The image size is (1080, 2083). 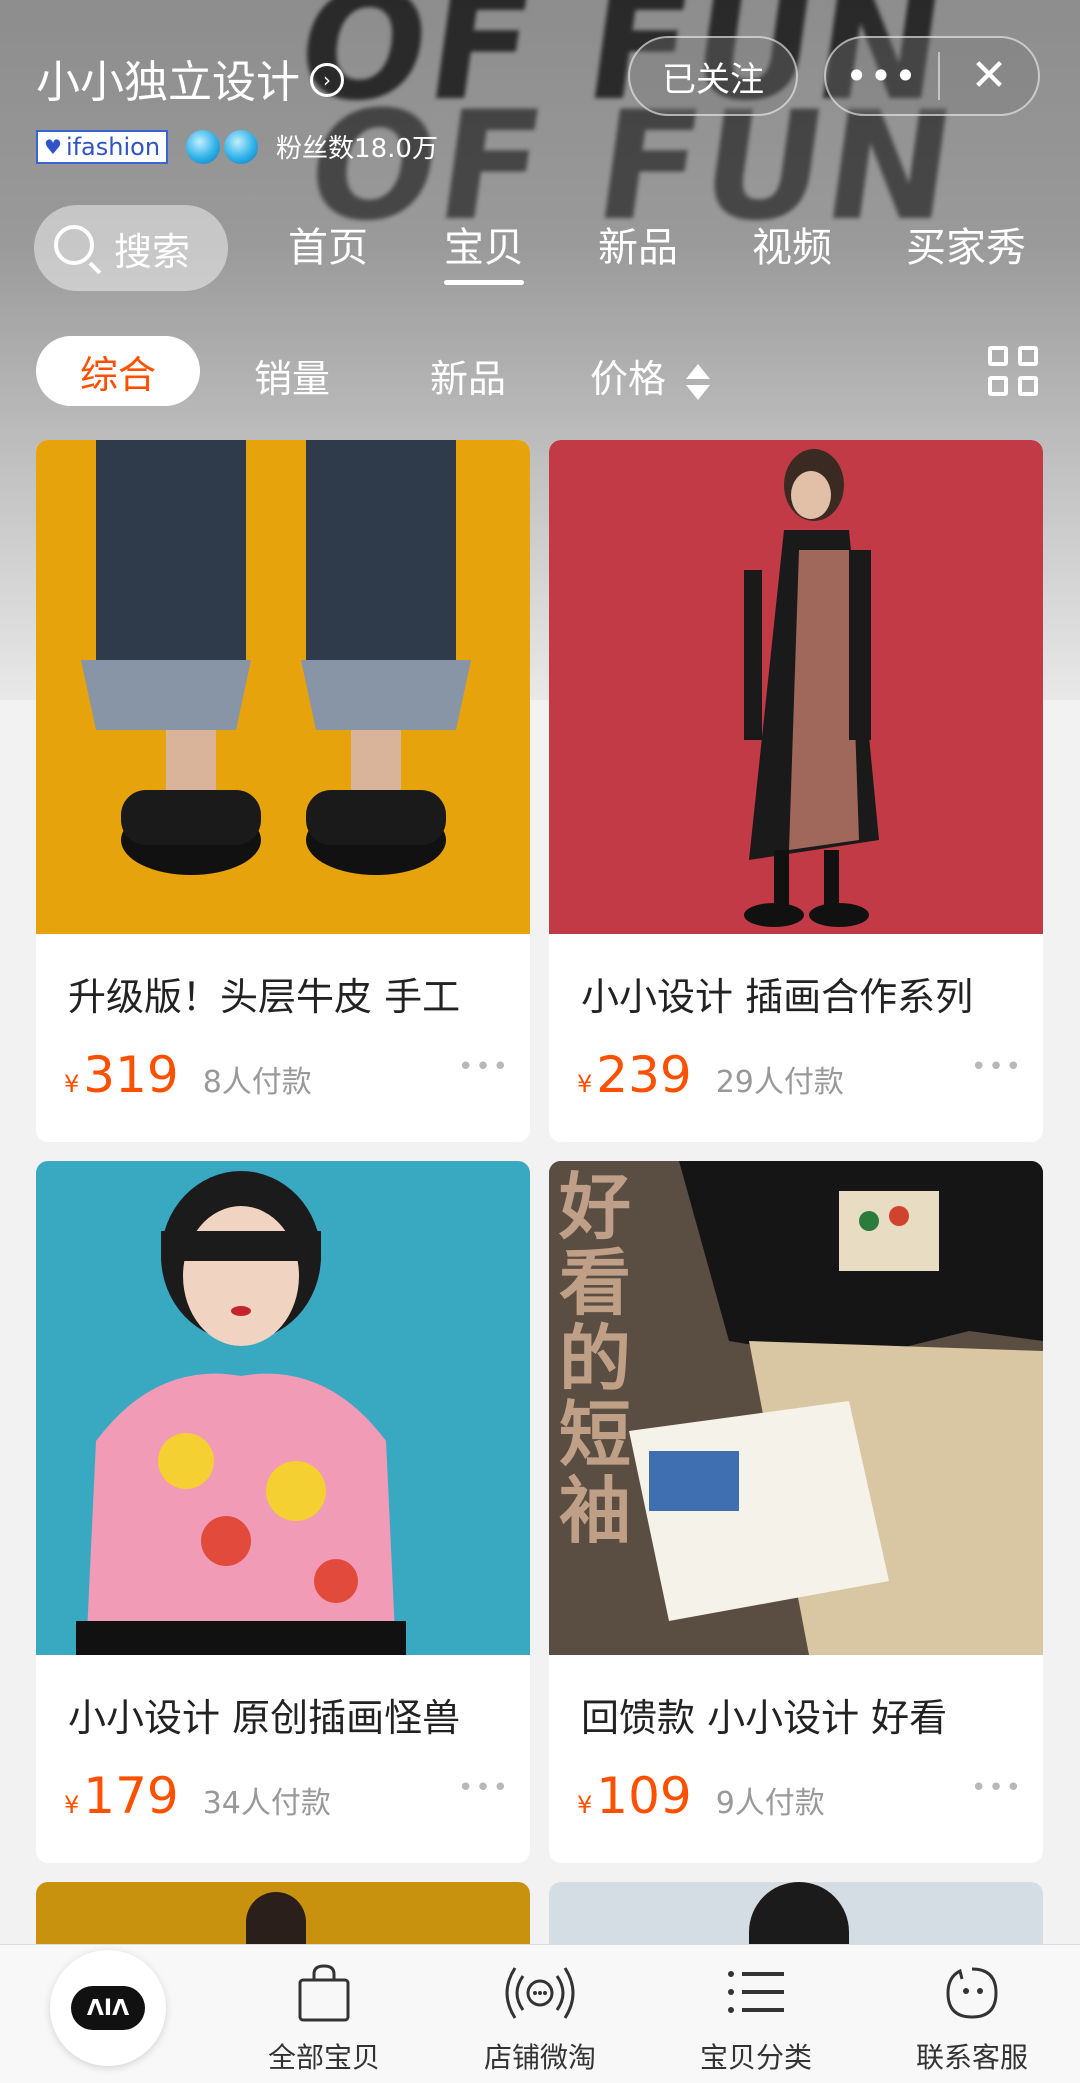 I want to click on shop-nav-tabs: 首页 宝贝 新品 视频 买家秀, so click(x=540, y=250).